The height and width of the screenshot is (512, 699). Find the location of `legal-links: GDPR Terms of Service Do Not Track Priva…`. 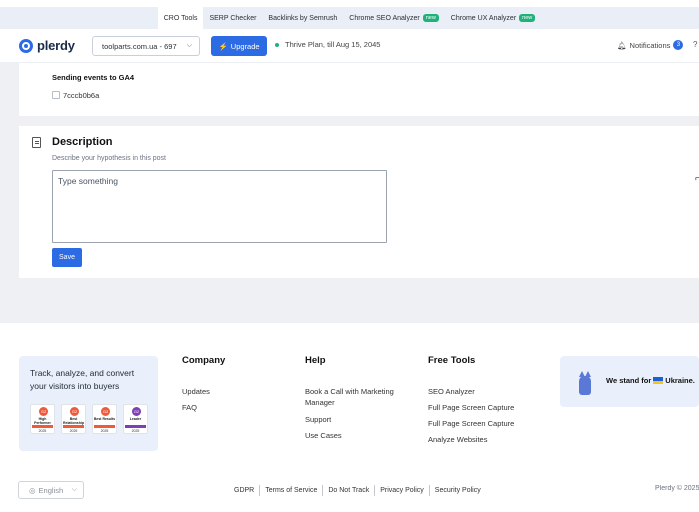

legal-links: GDPR Terms of Service Do Not Track Priva… is located at coordinates (357, 490).